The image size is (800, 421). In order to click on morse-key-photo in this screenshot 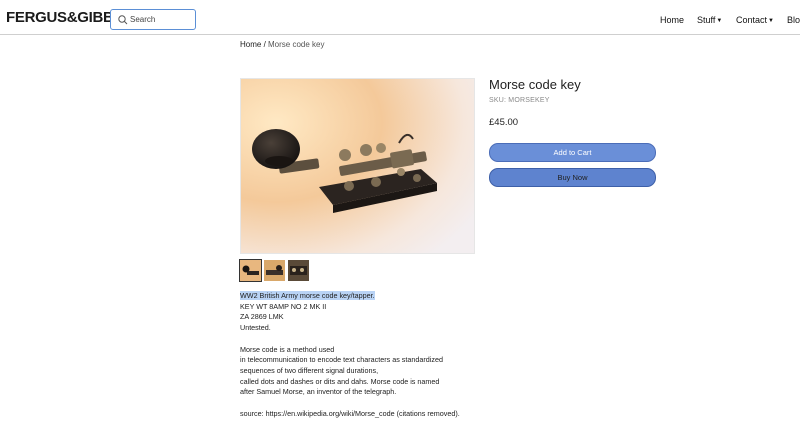, I will do `click(357, 166)`.